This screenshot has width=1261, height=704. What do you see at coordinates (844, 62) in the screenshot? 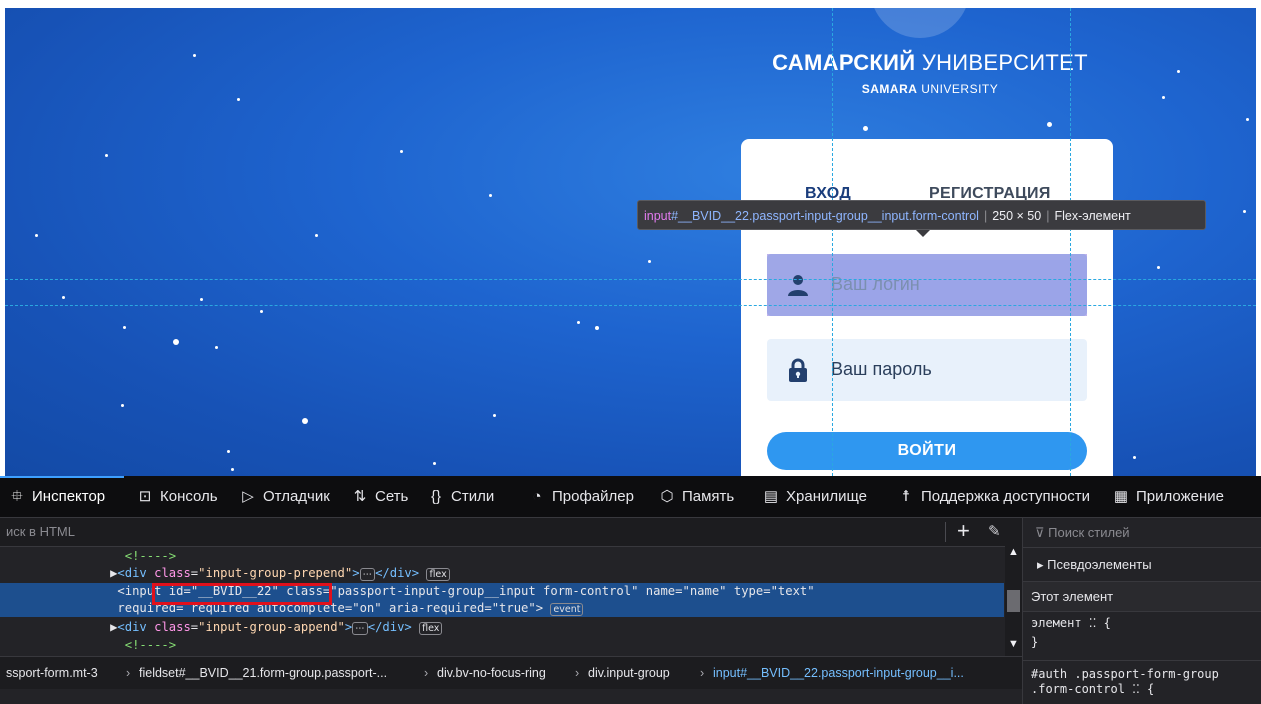
I see `brand-title-bold: САМАРСКИЙ` at bounding box center [844, 62].